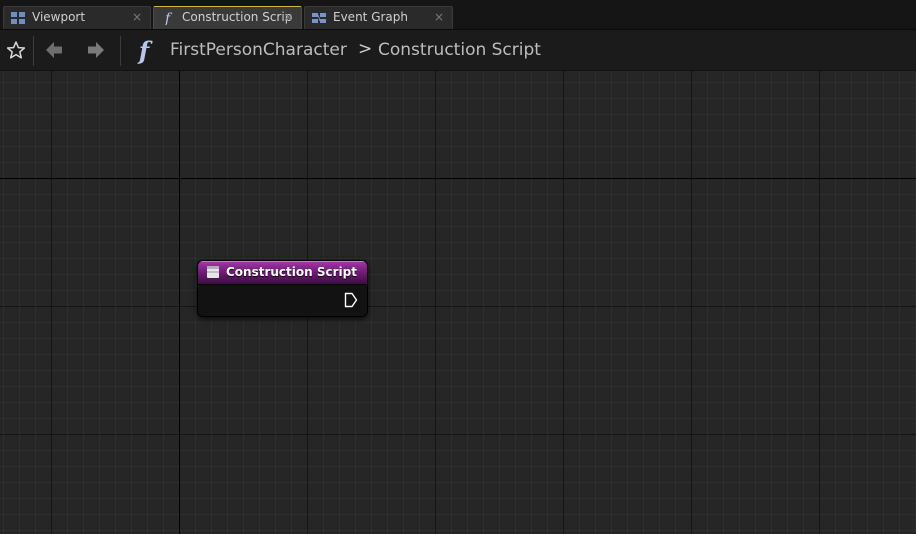 The height and width of the screenshot is (534, 916). I want to click on tab-construction-script-label: Construction Scrip, so click(237, 17).